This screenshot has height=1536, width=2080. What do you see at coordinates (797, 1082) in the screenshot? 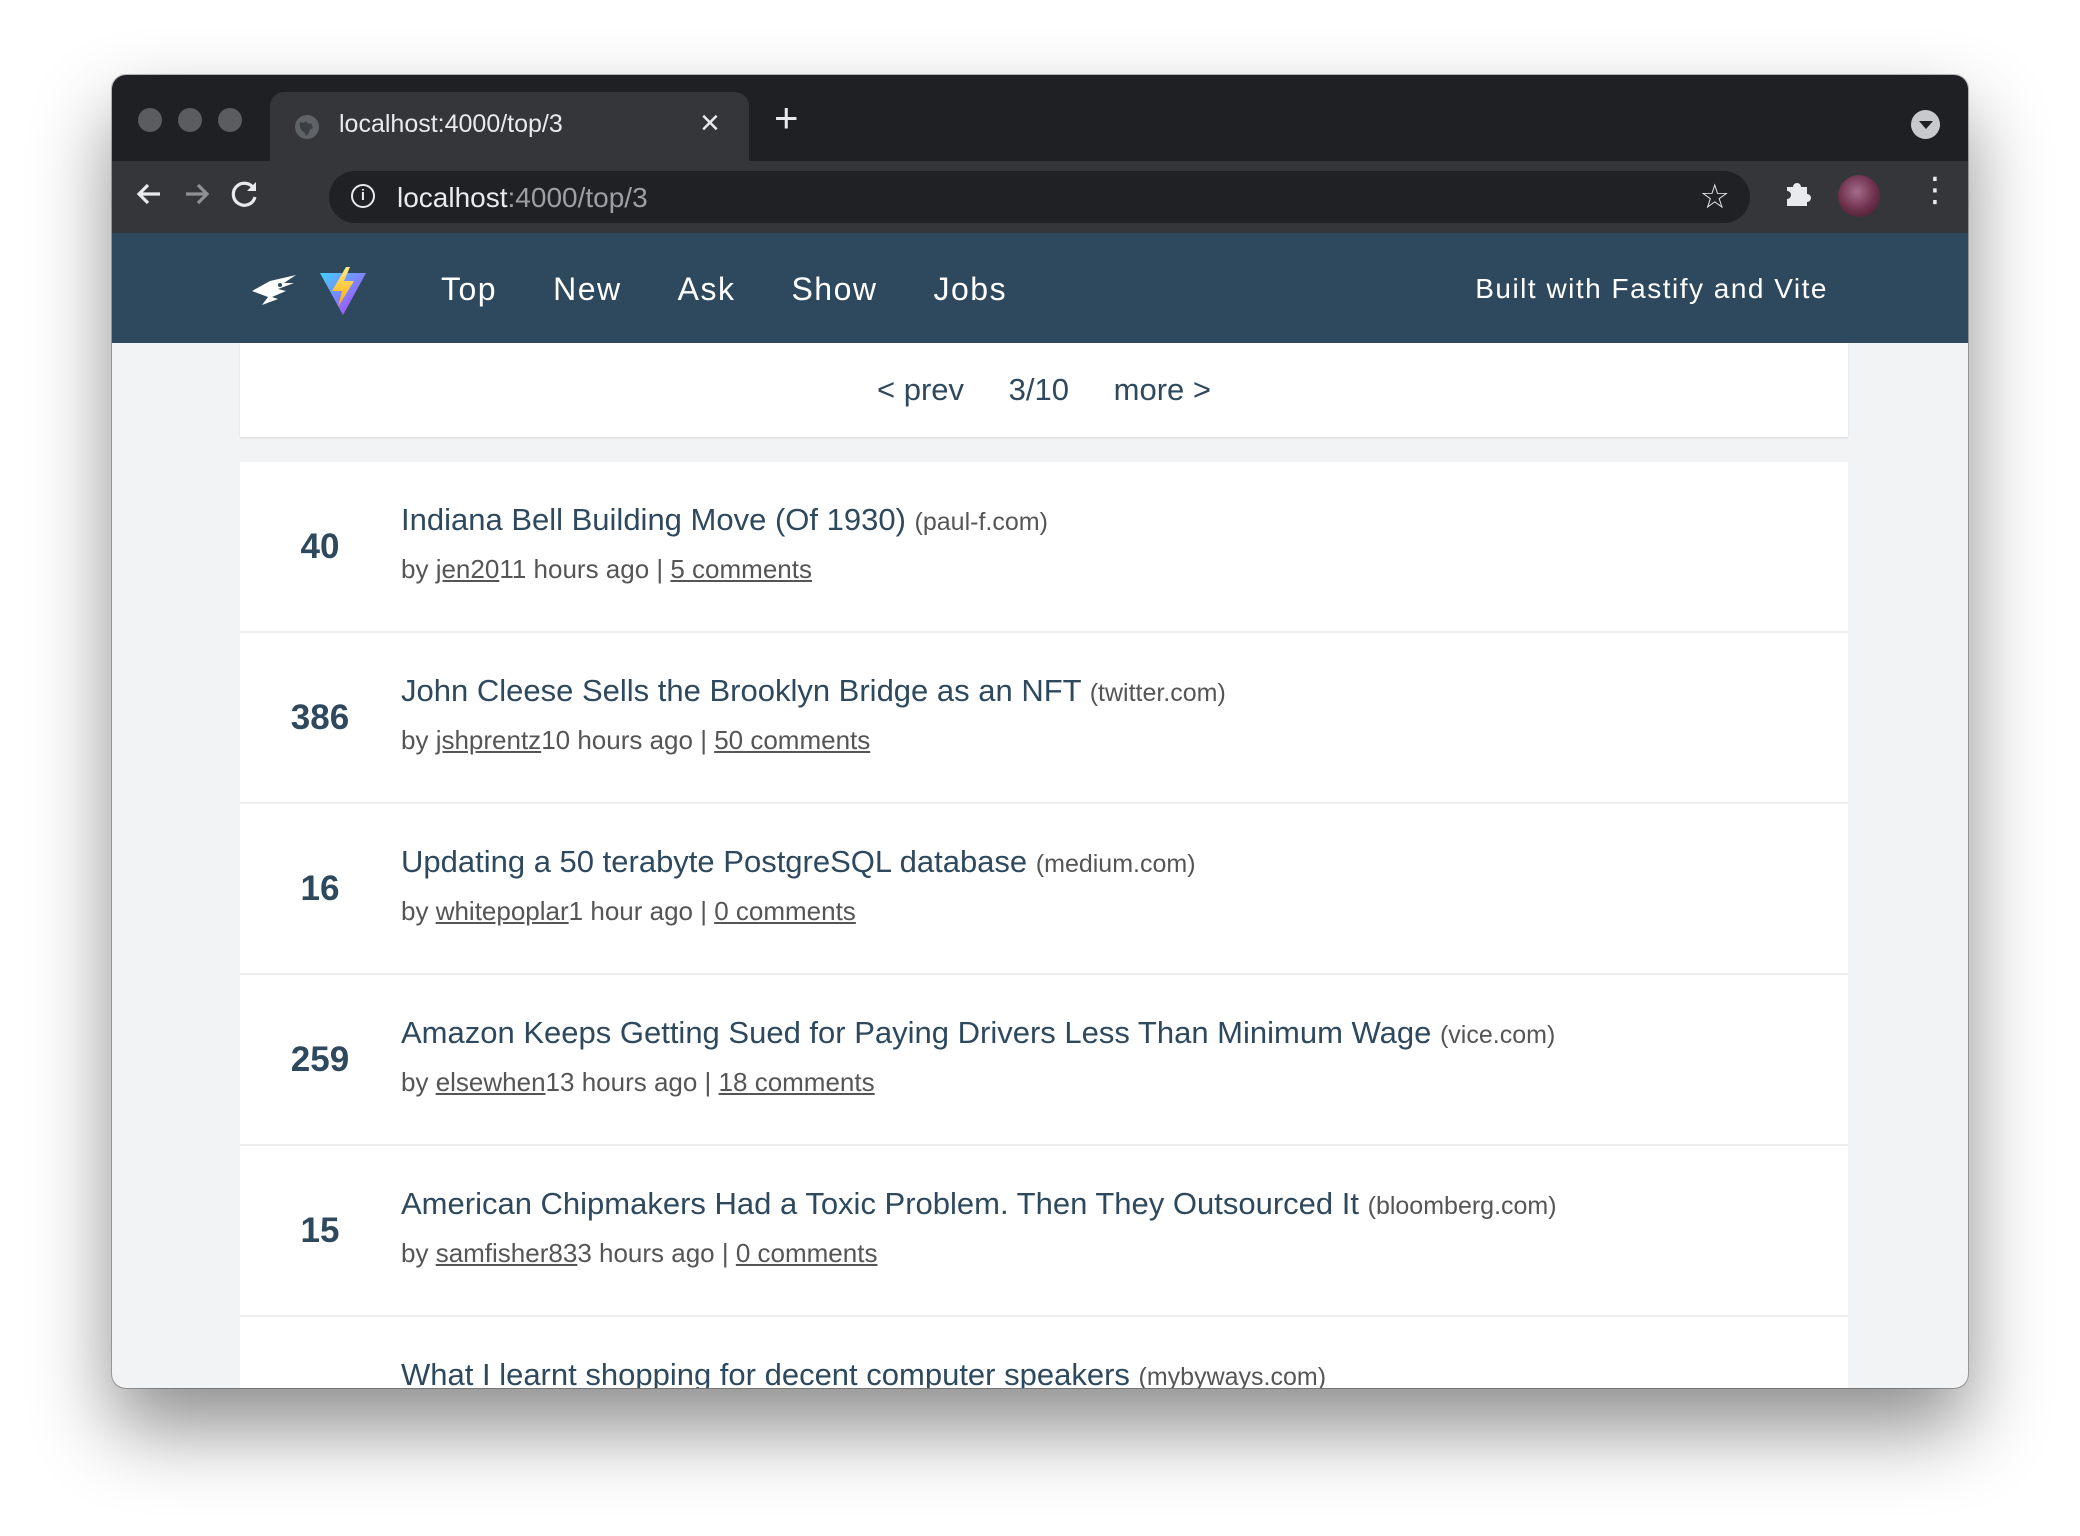
I see `story-comments-link: 18 comments` at bounding box center [797, 1082].